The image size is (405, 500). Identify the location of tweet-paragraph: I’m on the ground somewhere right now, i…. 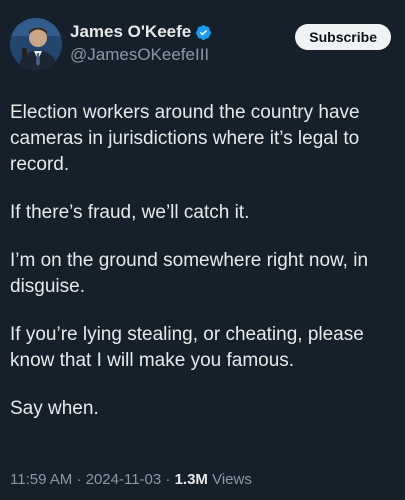
(189, 273).